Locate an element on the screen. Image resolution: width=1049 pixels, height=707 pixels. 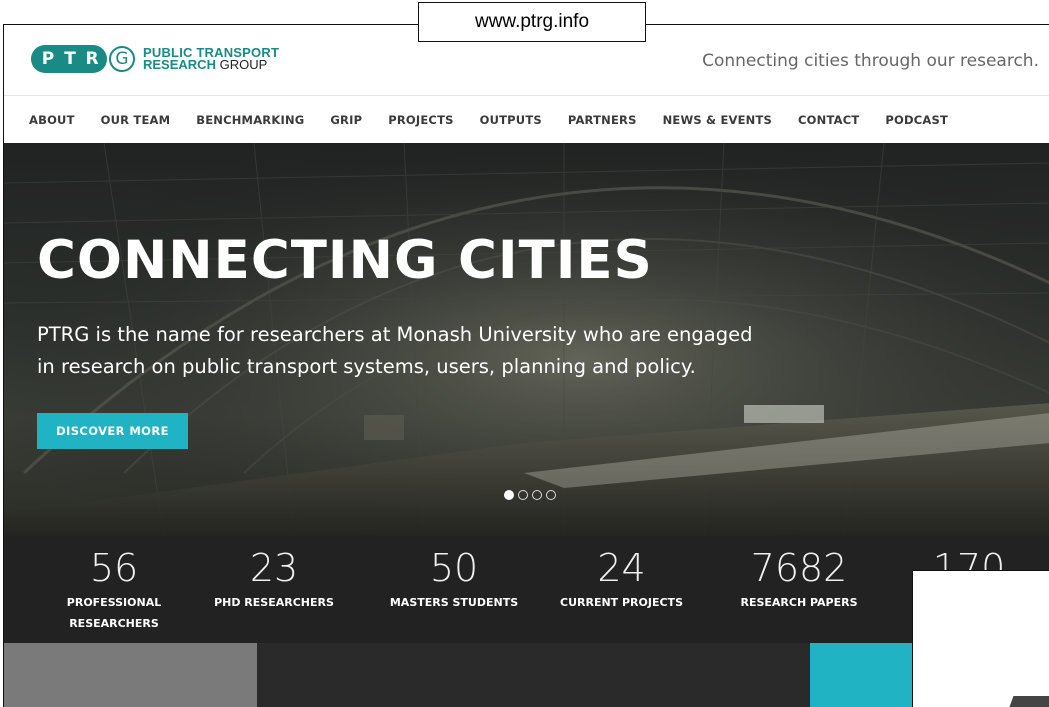
stat-phd-researchers: 23 PHD RESEARCHERS is located at coordinates (274, 580).